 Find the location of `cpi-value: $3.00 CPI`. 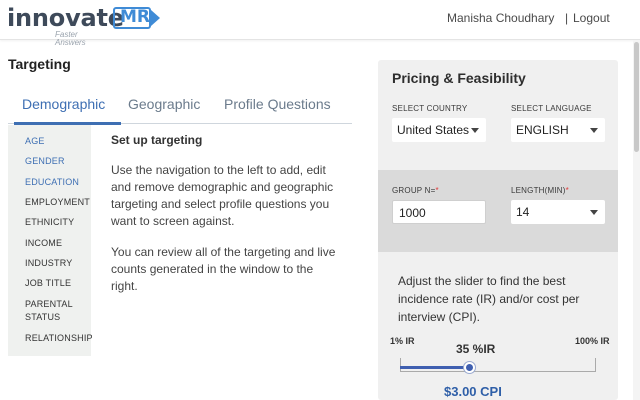

cpi-value: $3.00 CPI is located at coordinates (473, 391).